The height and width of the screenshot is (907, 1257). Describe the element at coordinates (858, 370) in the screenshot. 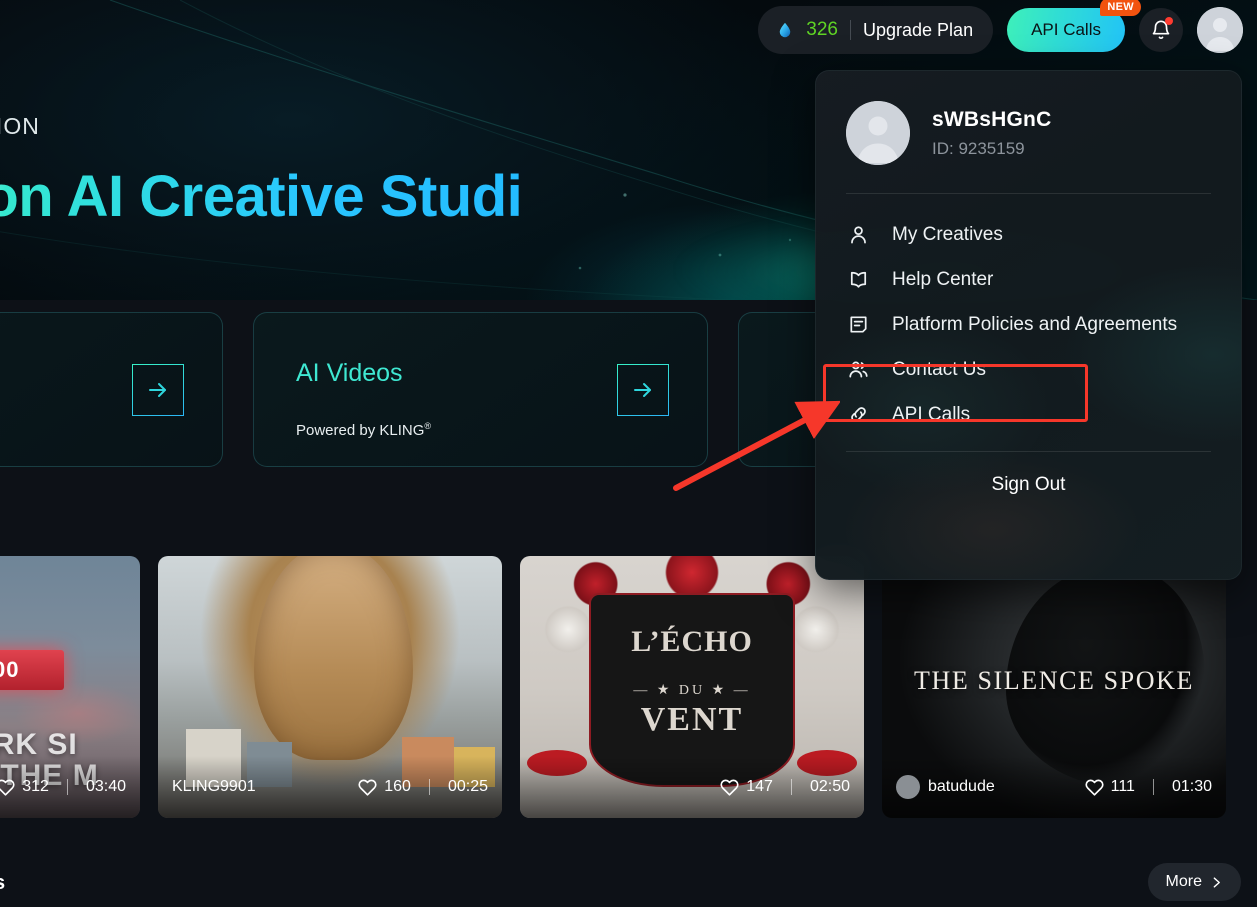

I see `people-group-icon` at that location.